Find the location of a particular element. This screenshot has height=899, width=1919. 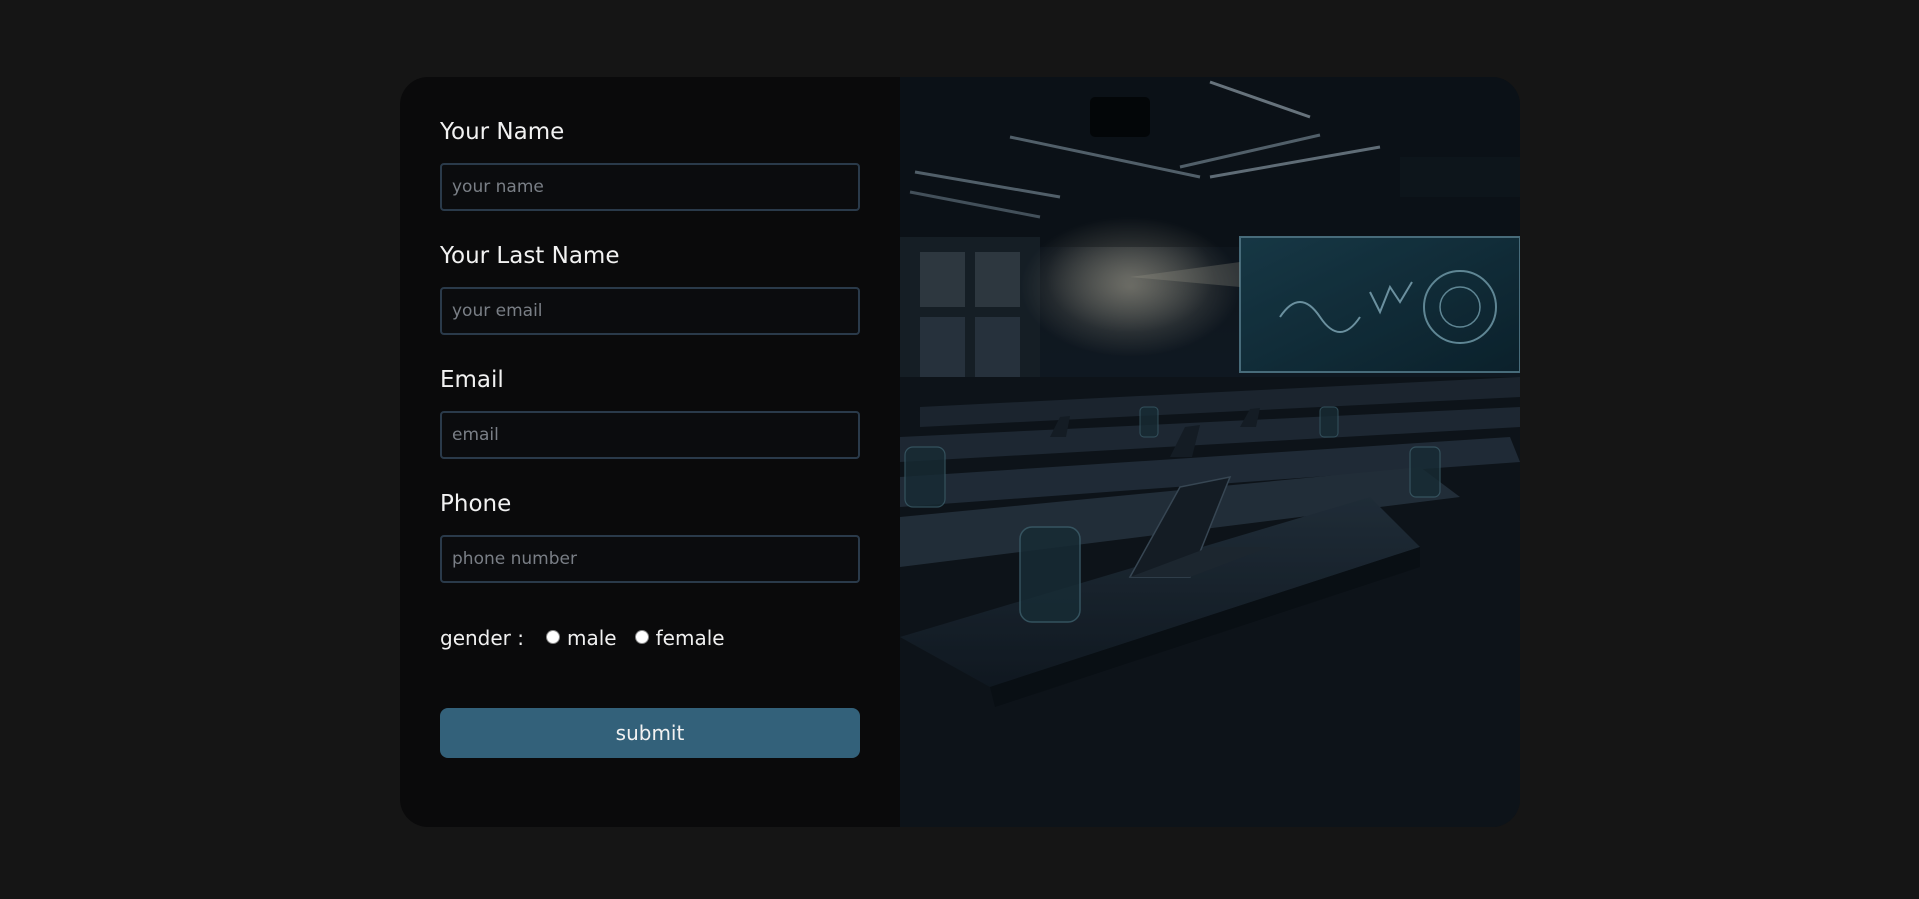

phone-input is located at coordinates (650, 559).